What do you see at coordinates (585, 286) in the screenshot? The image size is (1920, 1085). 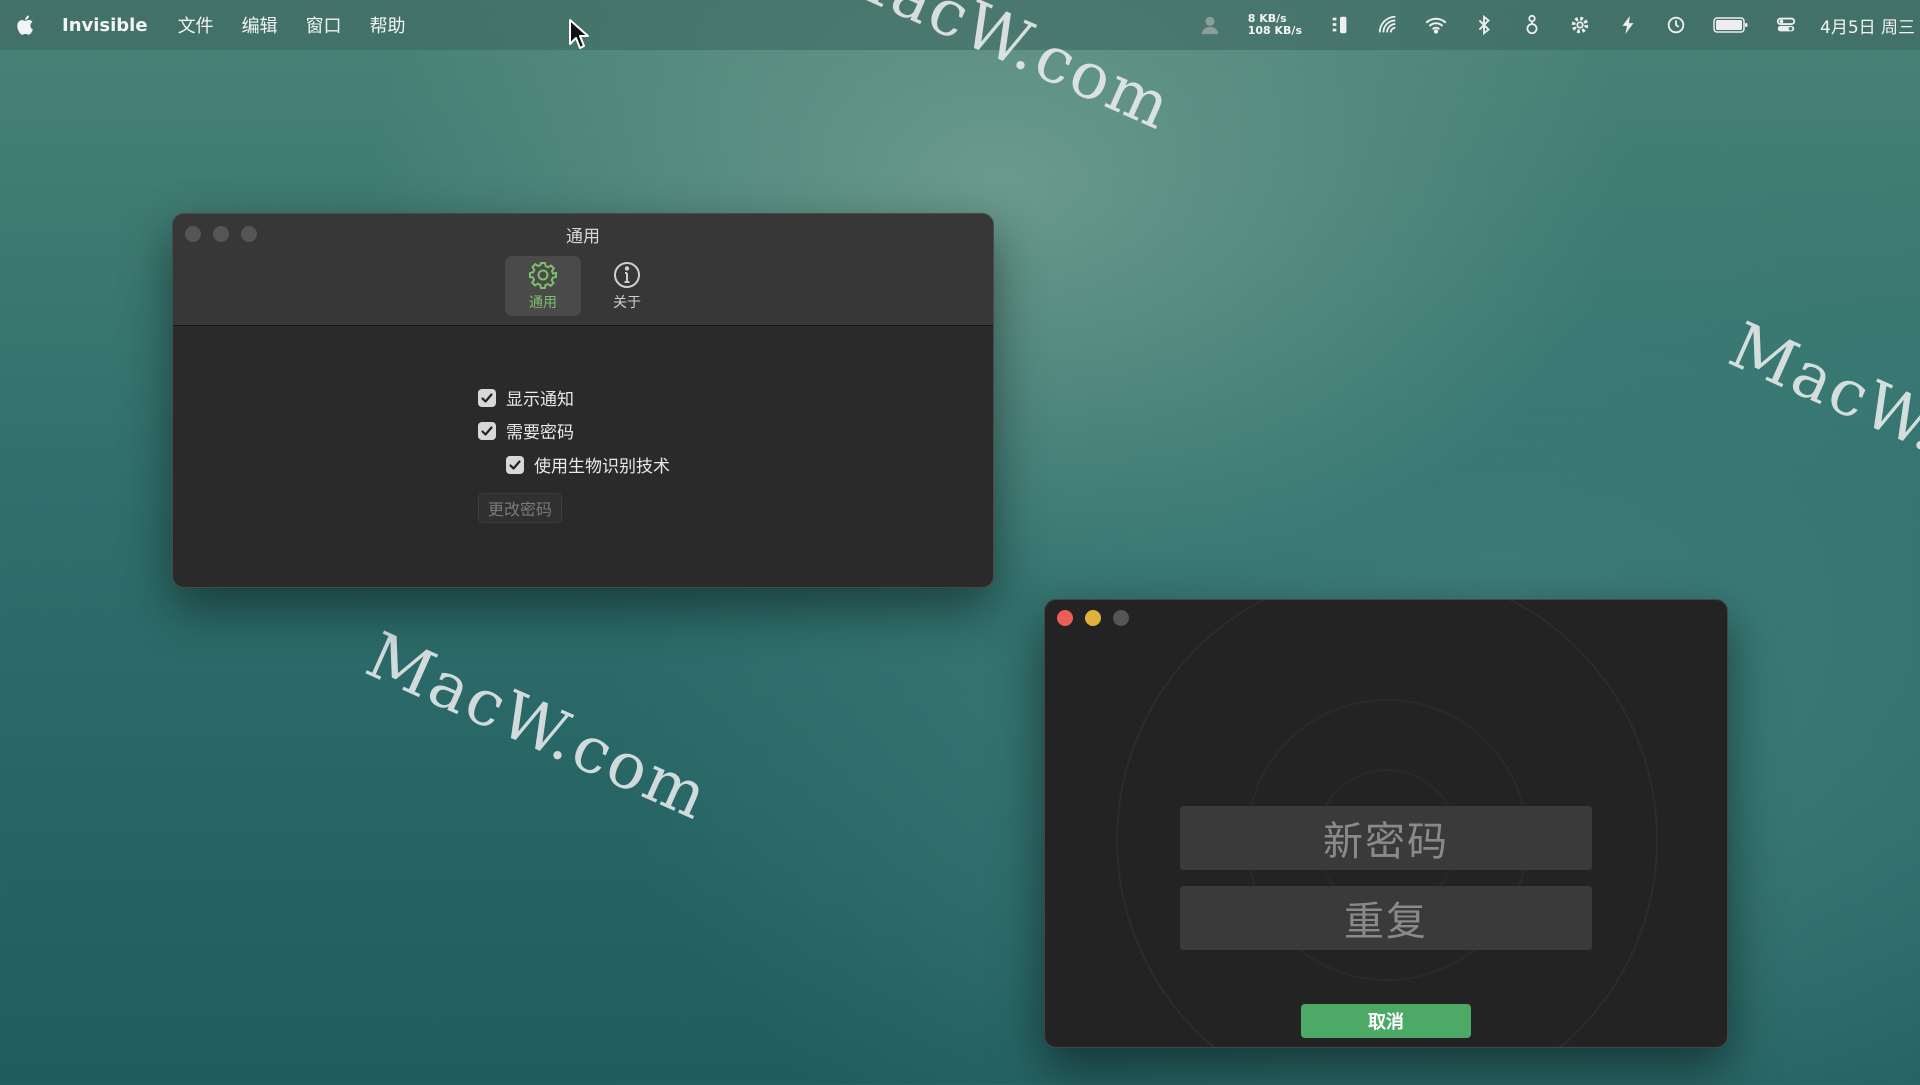 I see `preferences-tabs: 通用 关于` at bounding box center [585, 286].